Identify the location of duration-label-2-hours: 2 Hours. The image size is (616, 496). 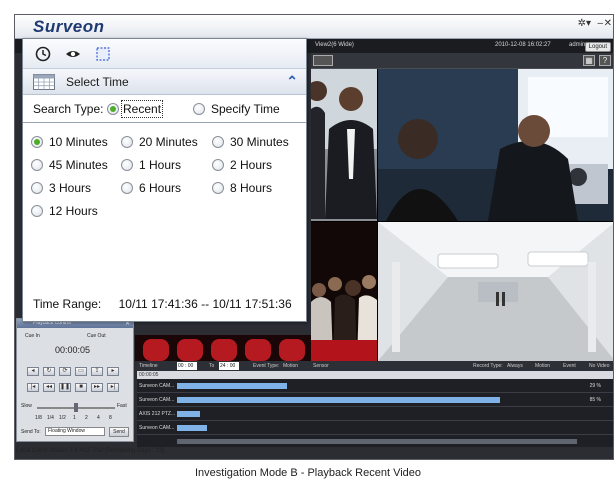
(251, 165).